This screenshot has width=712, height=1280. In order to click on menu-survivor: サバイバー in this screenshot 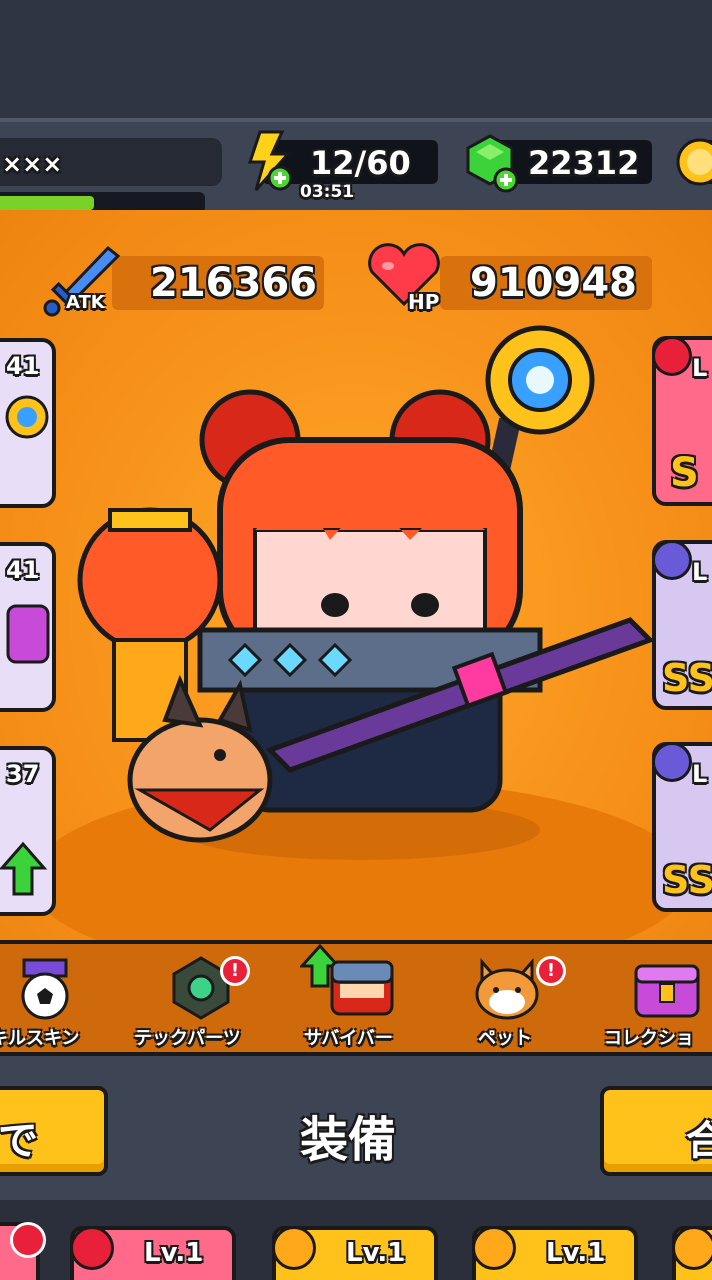, I will do `click(361, 996)`.